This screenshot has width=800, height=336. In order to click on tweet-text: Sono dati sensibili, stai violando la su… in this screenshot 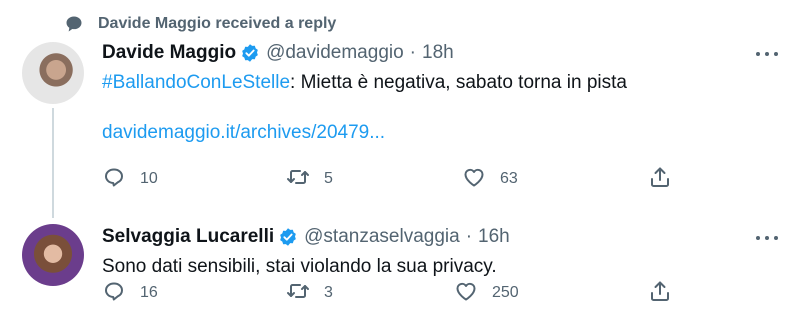, I will do `click(299, 266)`.